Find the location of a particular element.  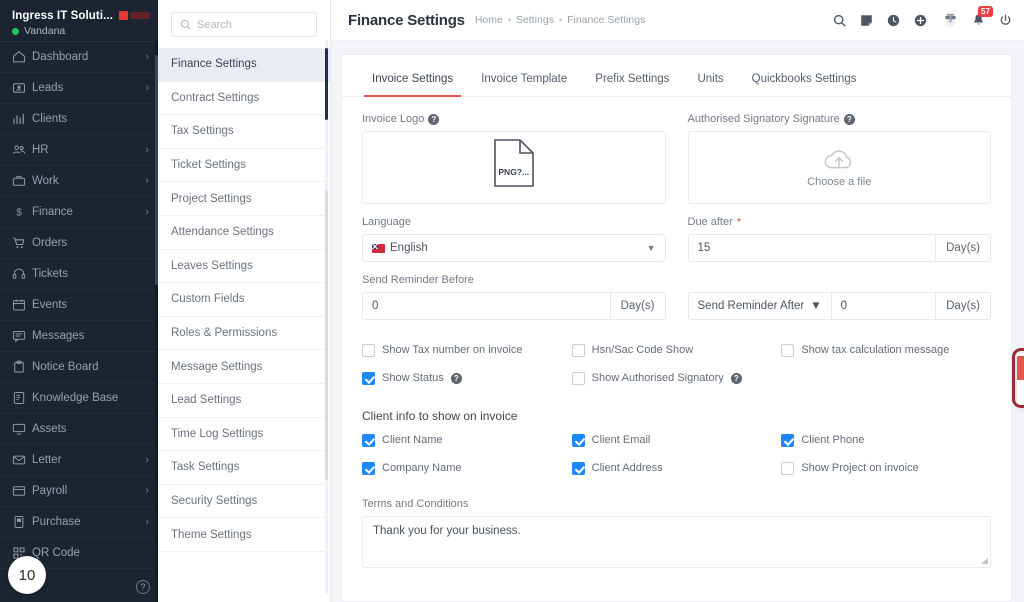

sidebar-item-clients: Clients is located at coordinates (79, 119).